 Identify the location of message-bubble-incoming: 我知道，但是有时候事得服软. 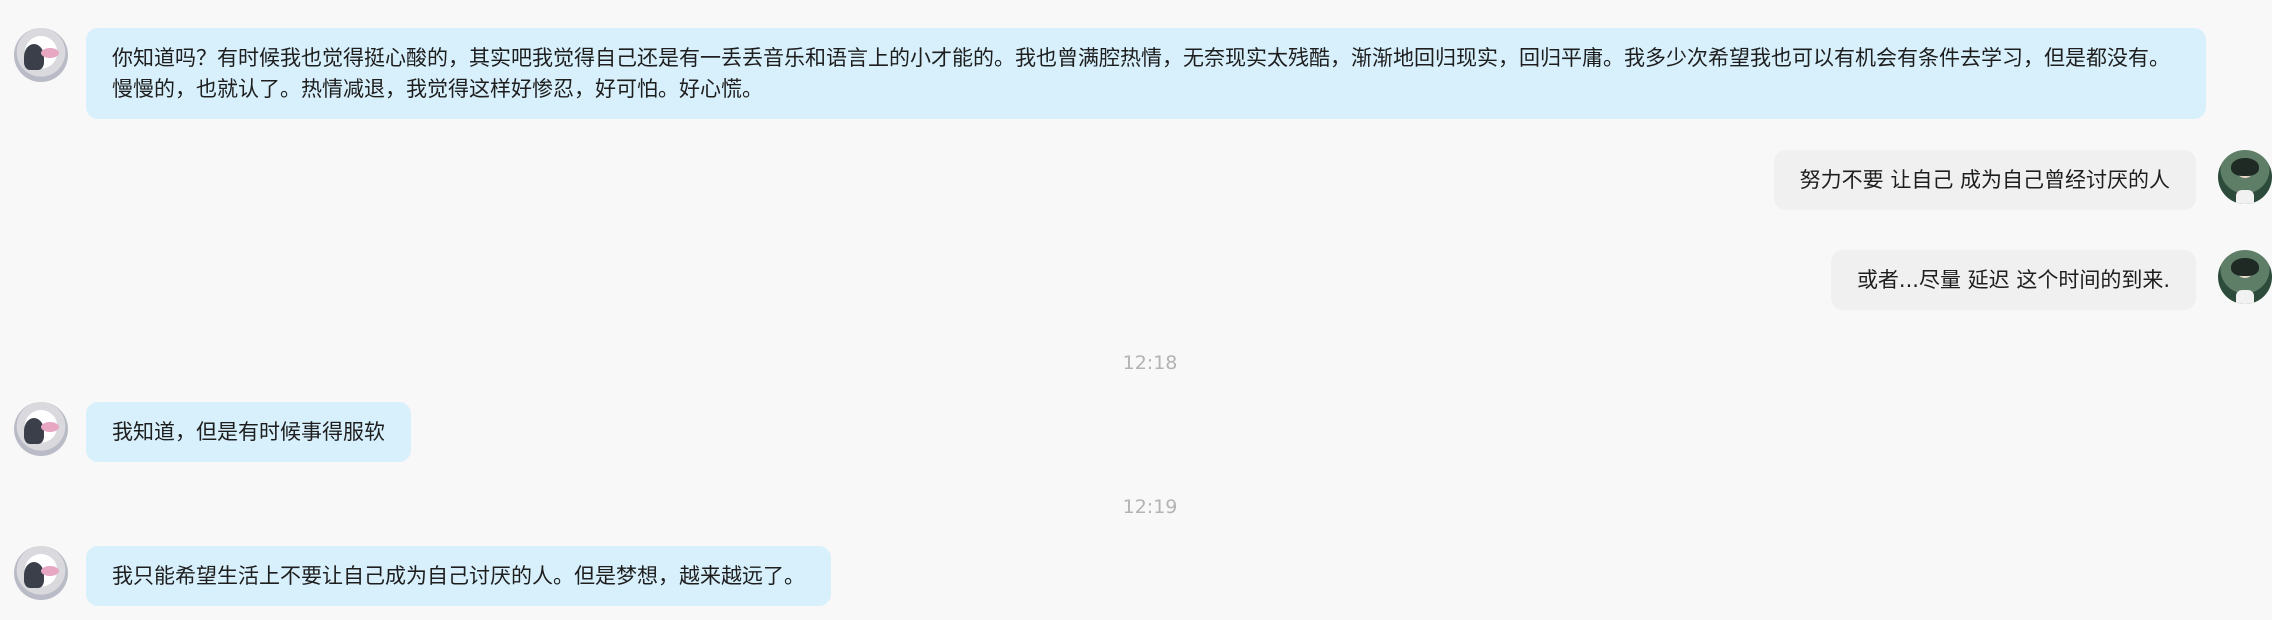
(248, 432).